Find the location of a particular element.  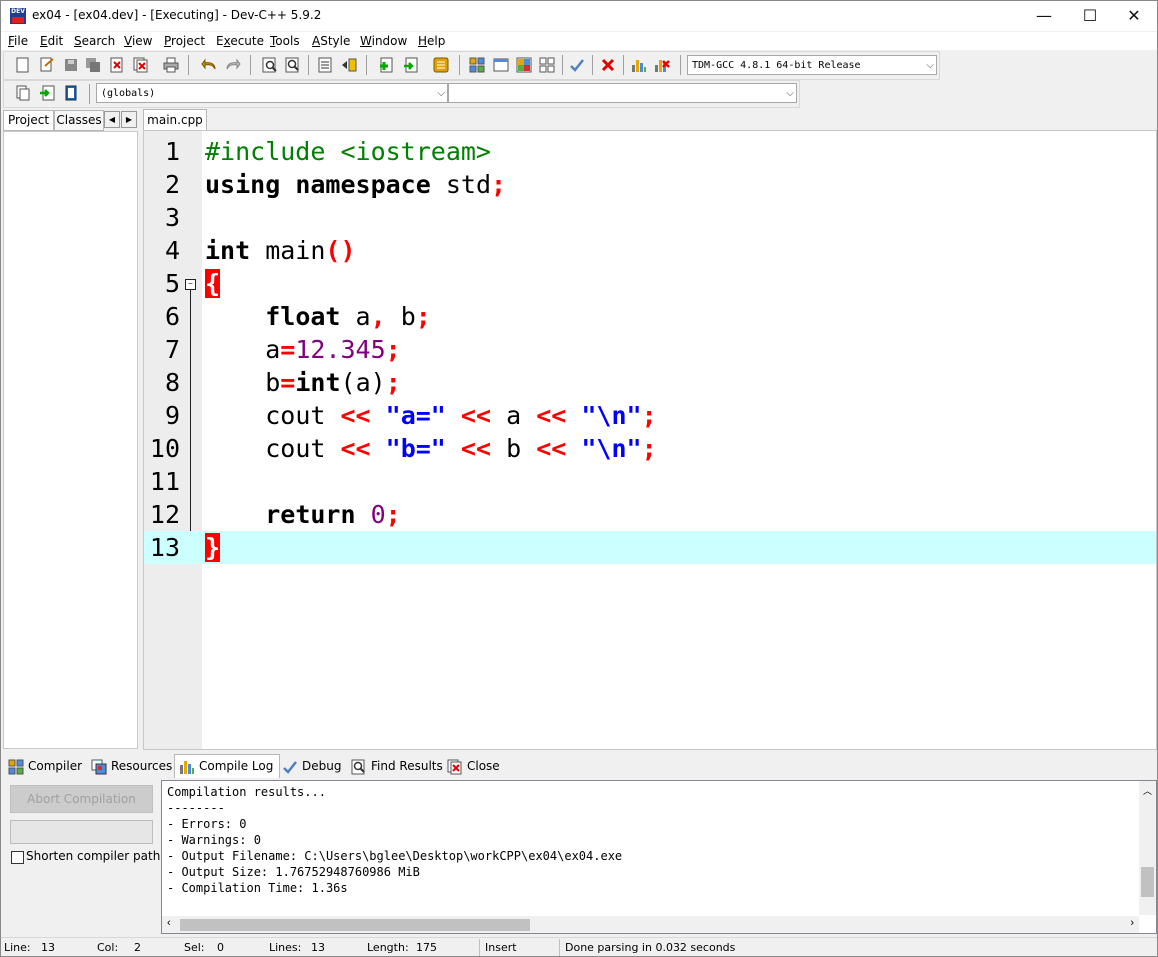

shorten-paths-checkbox is located at coordinates (17, 857).